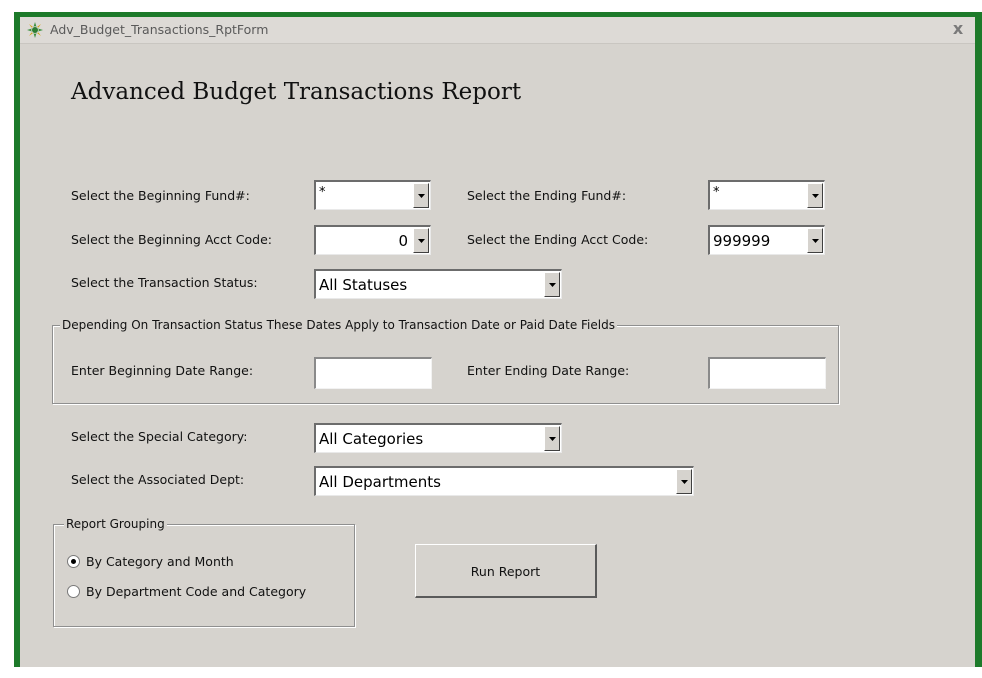 Image resolution: width=982 pixels, height=678 pixels. I want to click on special-category-value: All Categories, so click(371, 439).